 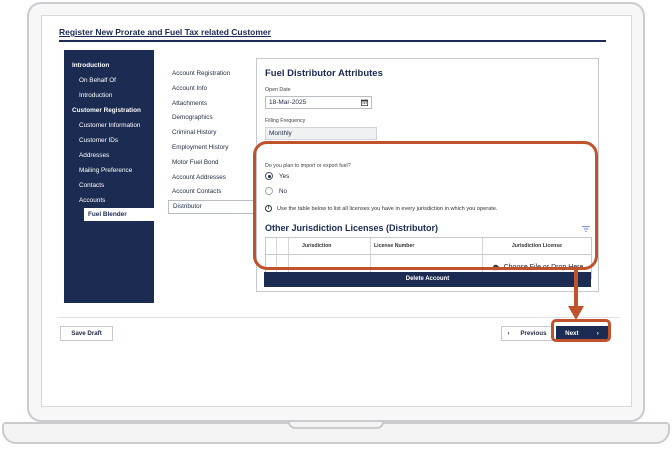 What do you see at coordinates (109, 140) in the screenshot?
I see `left-nav-item-customer-ids: Customer IDs` at bounding box center [109, 140].